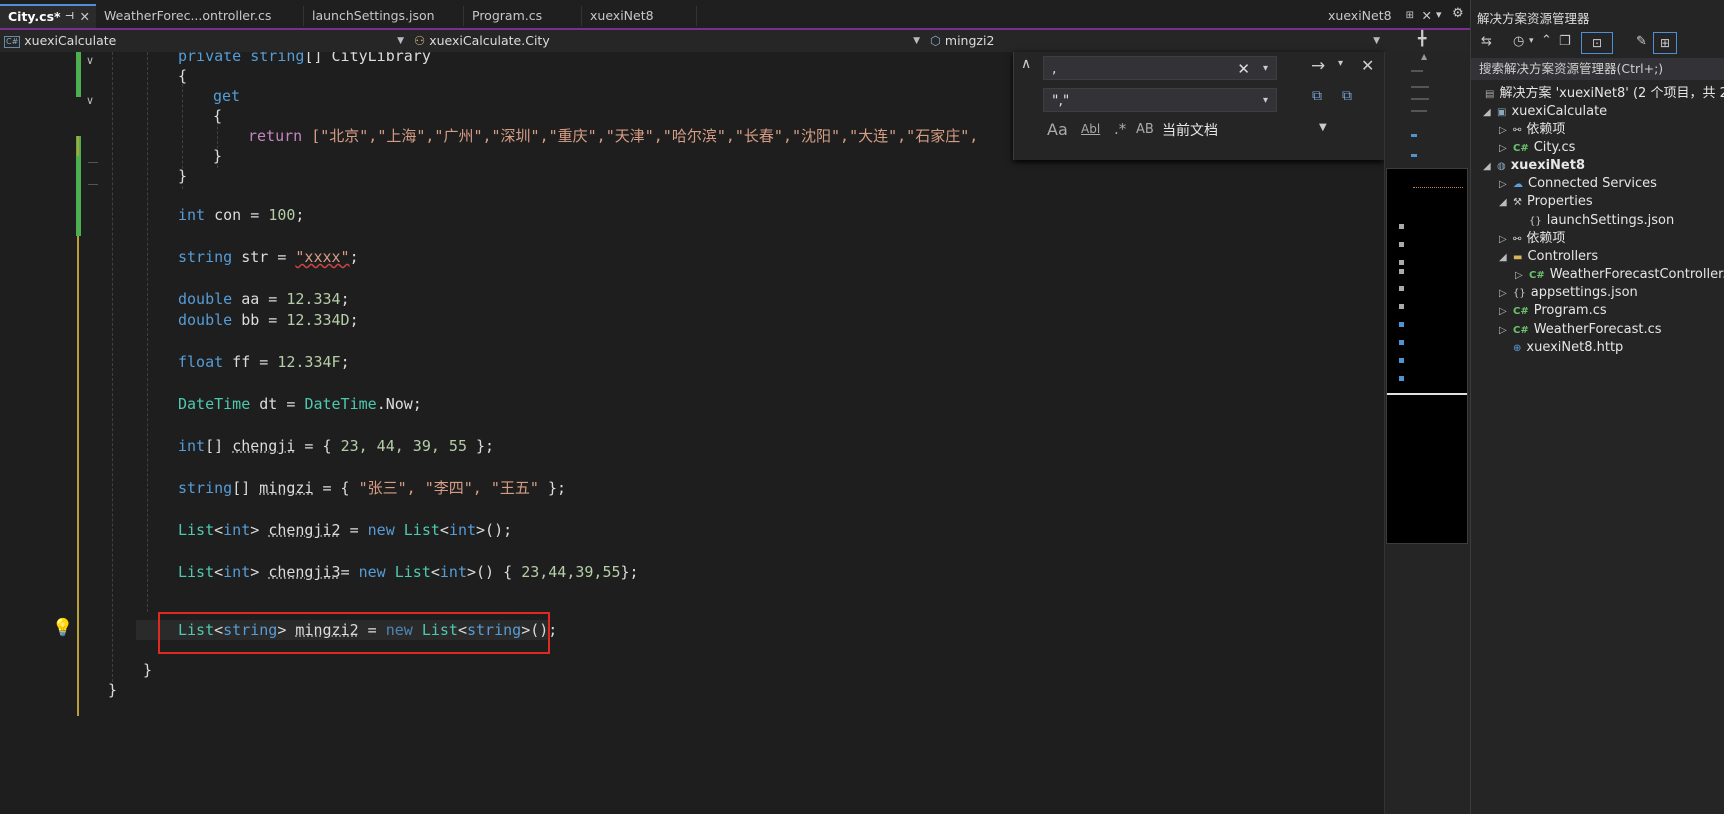  Describe the element at coordinates (1439, 14) in the screenshot. I see `tab-list-dropdown-icon: ▾` at that location.